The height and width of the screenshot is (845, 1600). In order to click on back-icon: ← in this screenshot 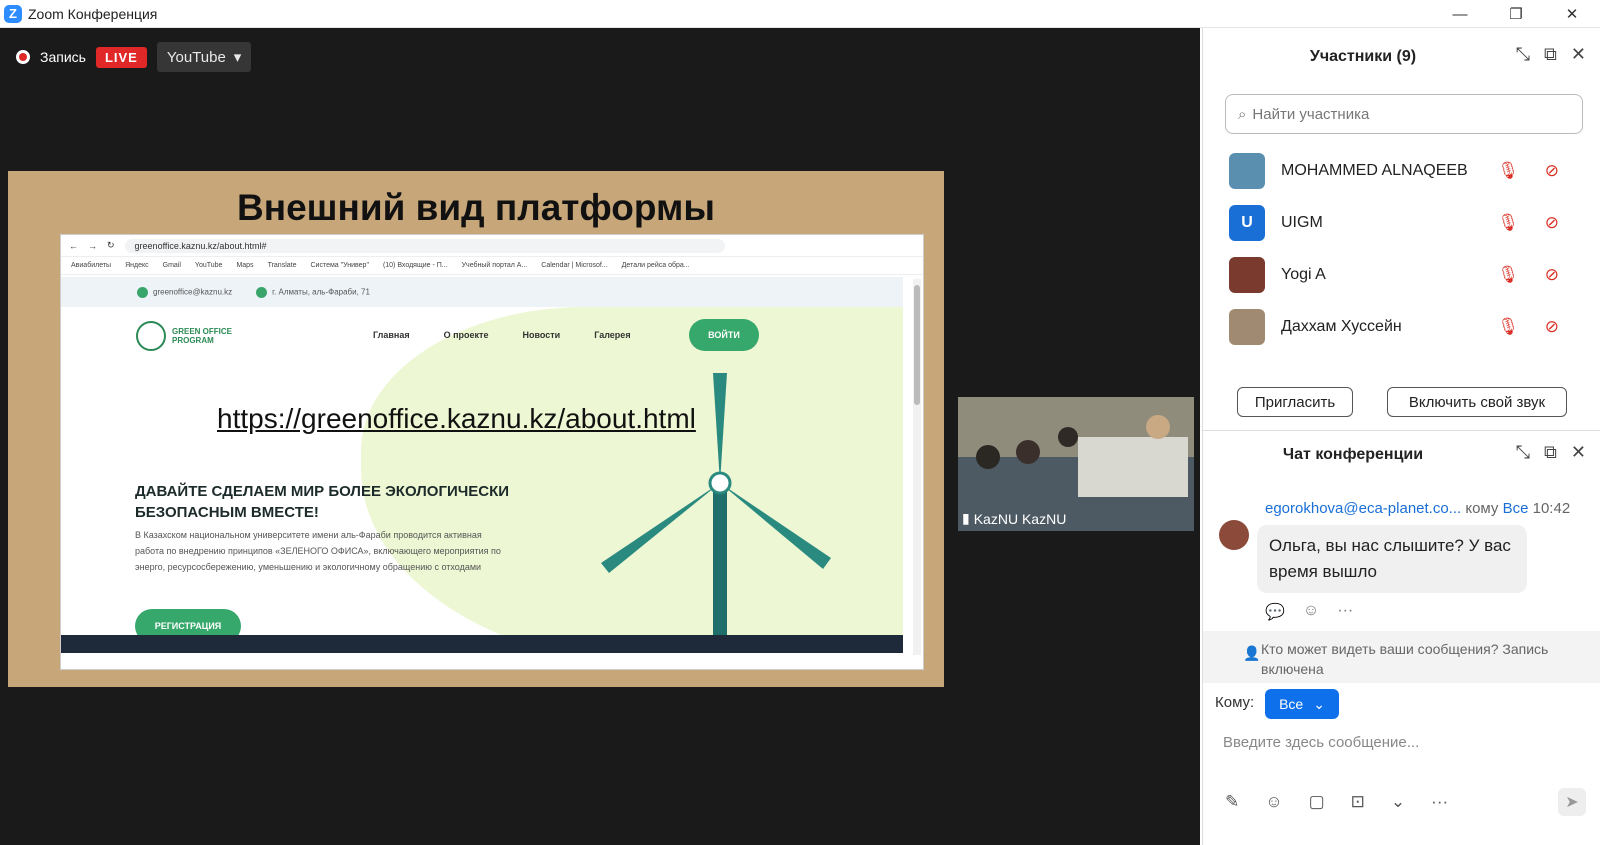, I will do `click(73, 245)`.